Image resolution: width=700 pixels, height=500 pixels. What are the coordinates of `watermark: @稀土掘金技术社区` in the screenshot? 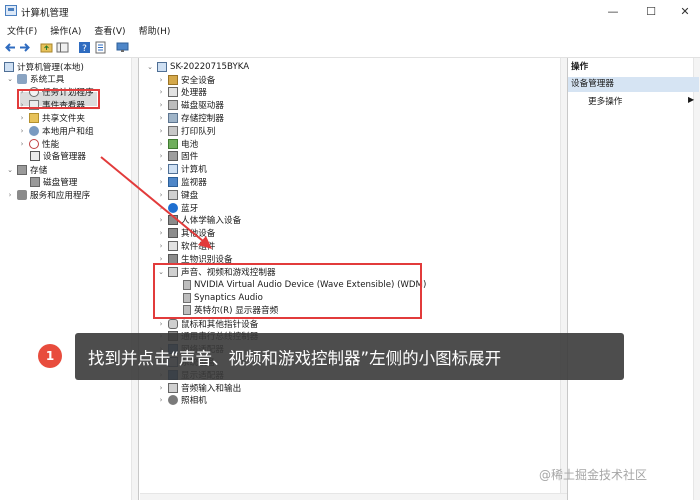 It's located at (593, 475).